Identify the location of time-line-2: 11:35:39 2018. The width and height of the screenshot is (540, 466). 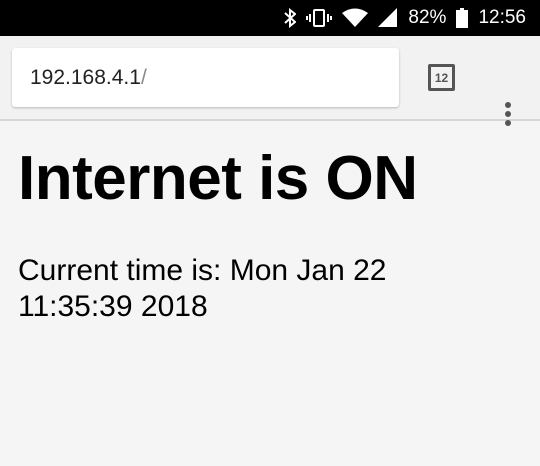
(113, 306).